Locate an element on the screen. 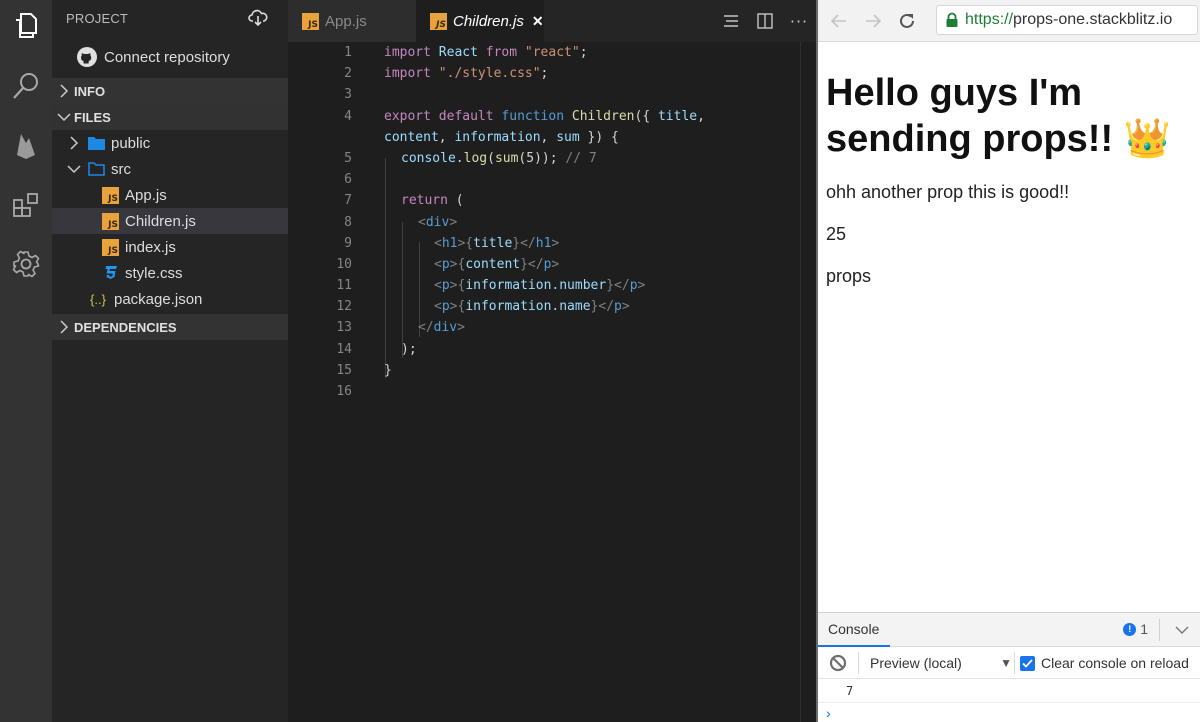 The width and height of the screenshot is (1200, 722). back-button is located at coordinates (839, 21).